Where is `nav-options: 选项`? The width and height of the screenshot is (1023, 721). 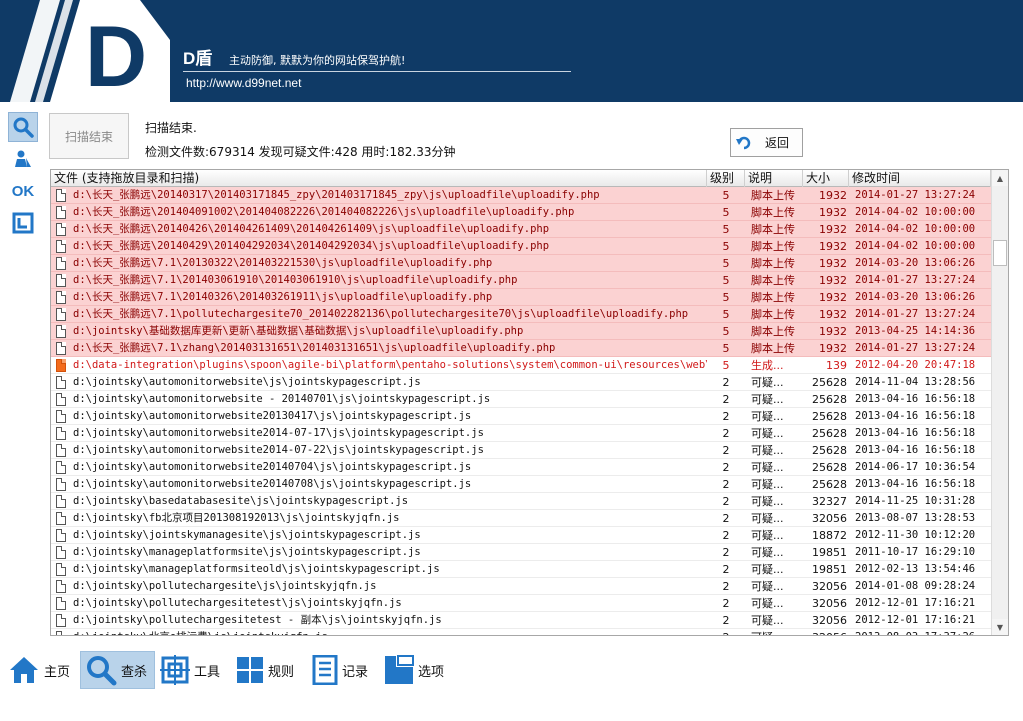
nav-options: 选项 is located at coordinates (416, 670).